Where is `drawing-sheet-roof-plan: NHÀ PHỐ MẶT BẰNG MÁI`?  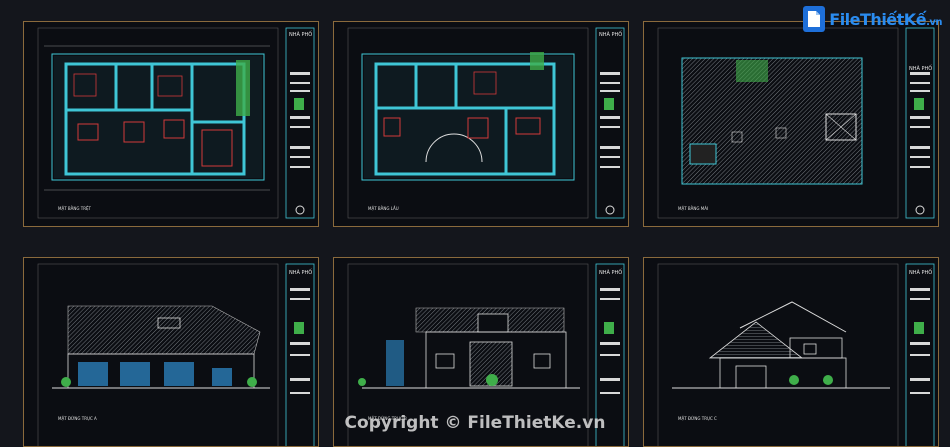
drawing-sheet-roof-plan: NHÀ PHỐ MẶT BẰNG MÁI is located at coordinates (791, 124).